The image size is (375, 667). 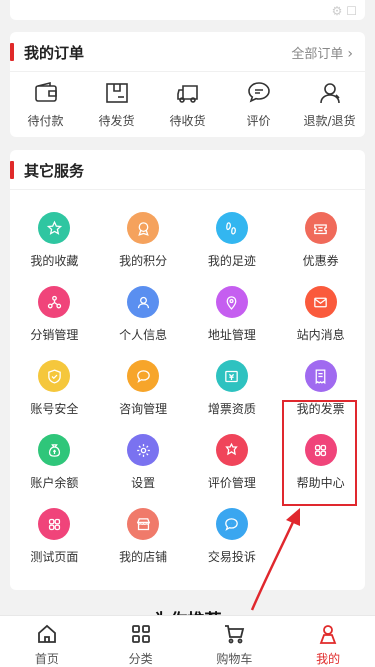 I want to click on gear-icon, so click(x=143, y=450).